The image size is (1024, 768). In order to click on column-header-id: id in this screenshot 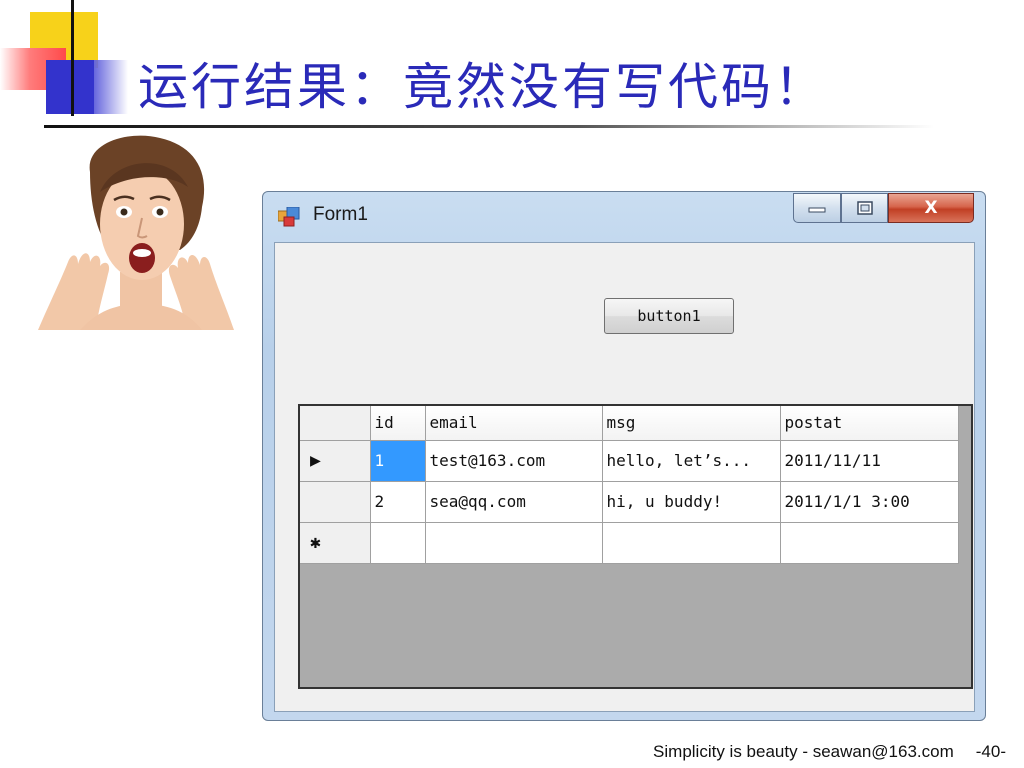, I will do `click(398, 423)`.